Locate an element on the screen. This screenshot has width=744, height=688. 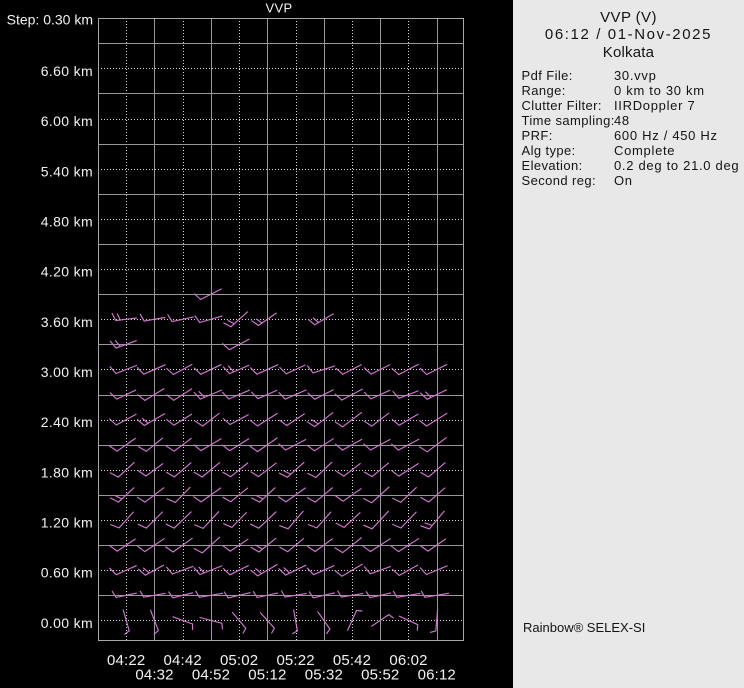
svg-text: Step: 0.30 km is located at coordinates (50, 20).